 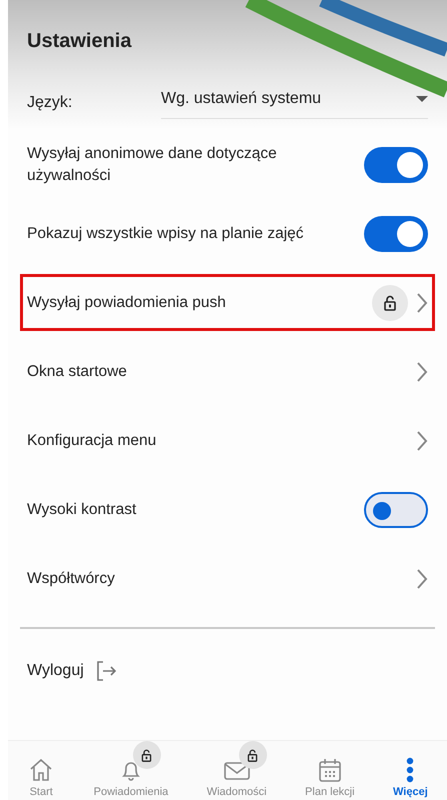 What do you see at coordinates (227, 509) in the screenshot?
I see `setting-row: Wysoki kontrast` at bounding box center [227, 509].